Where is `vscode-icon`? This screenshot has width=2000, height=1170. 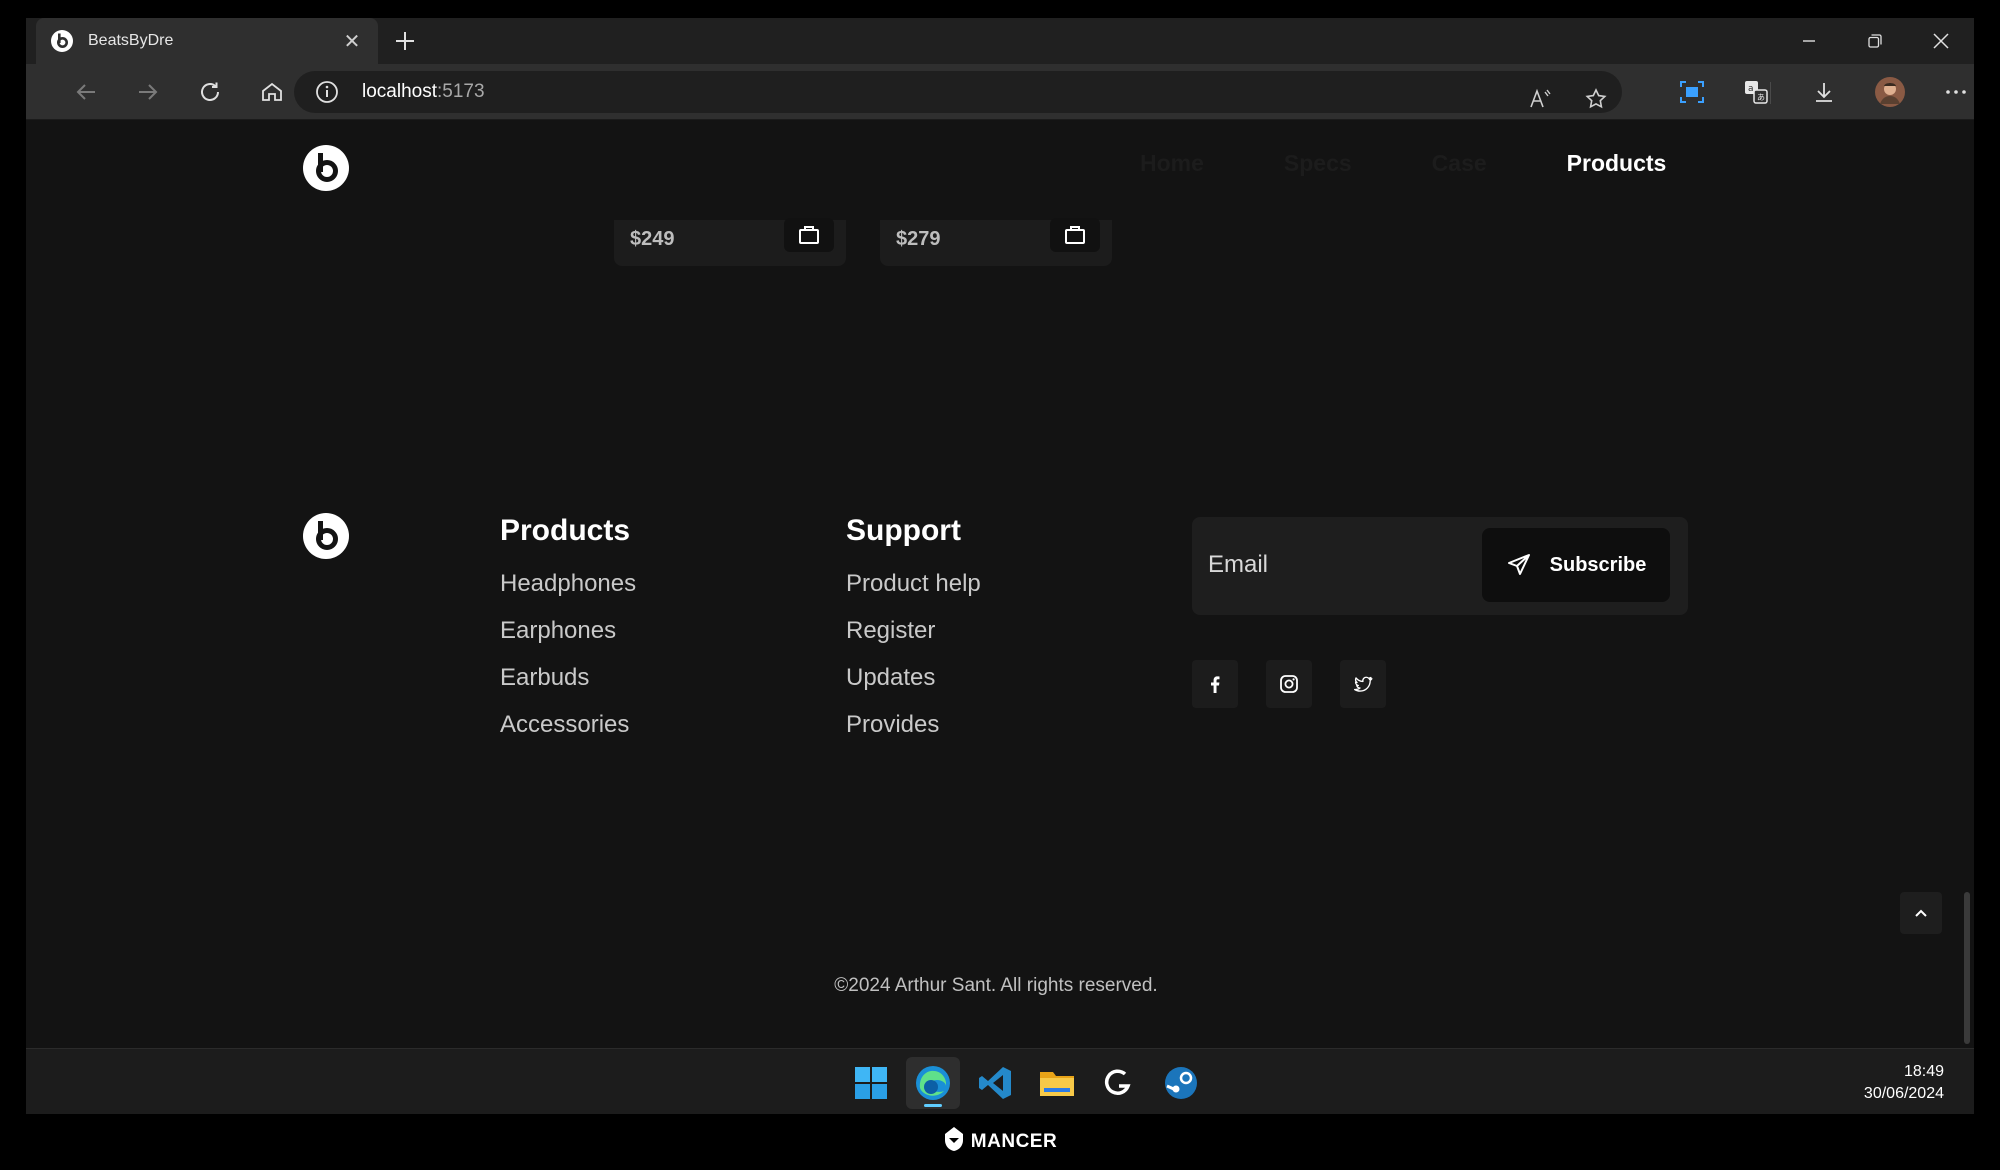 vscode-icon is located at coordinates (995, 1083).